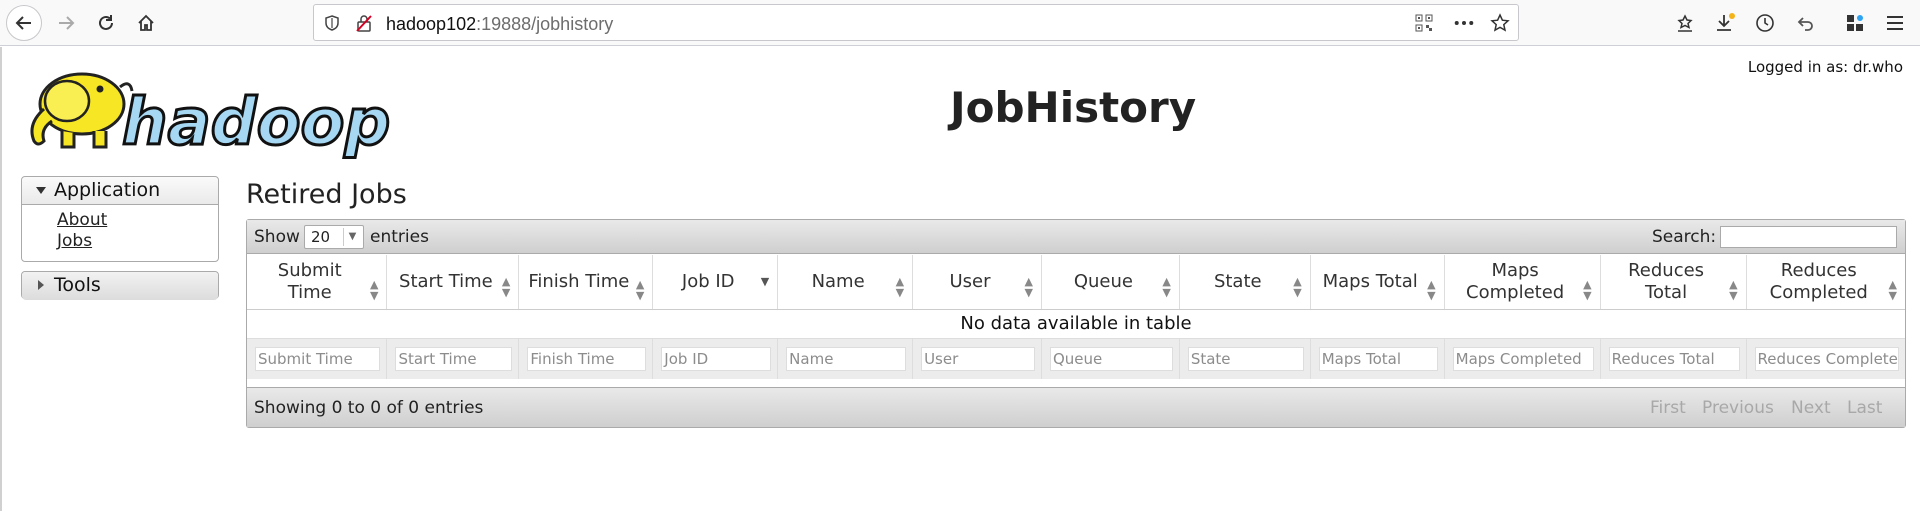  I want to click on show-label: Show, so click(277, 237).